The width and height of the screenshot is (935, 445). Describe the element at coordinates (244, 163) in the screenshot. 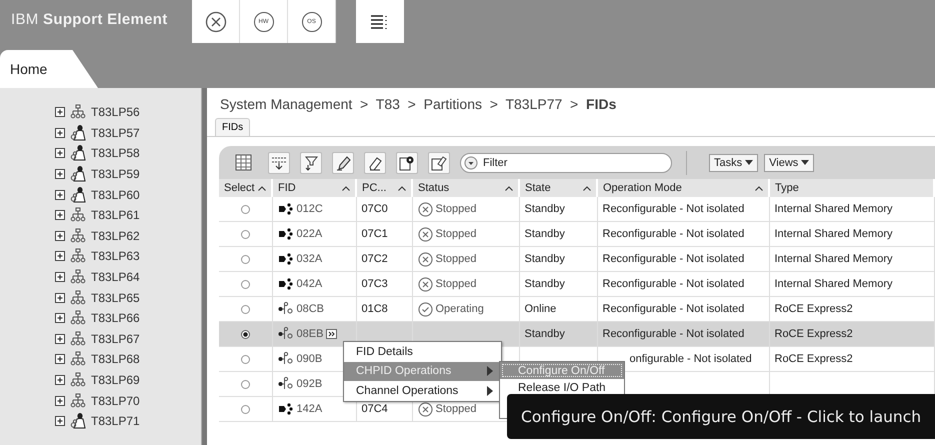

I see `table-icon` at that location.